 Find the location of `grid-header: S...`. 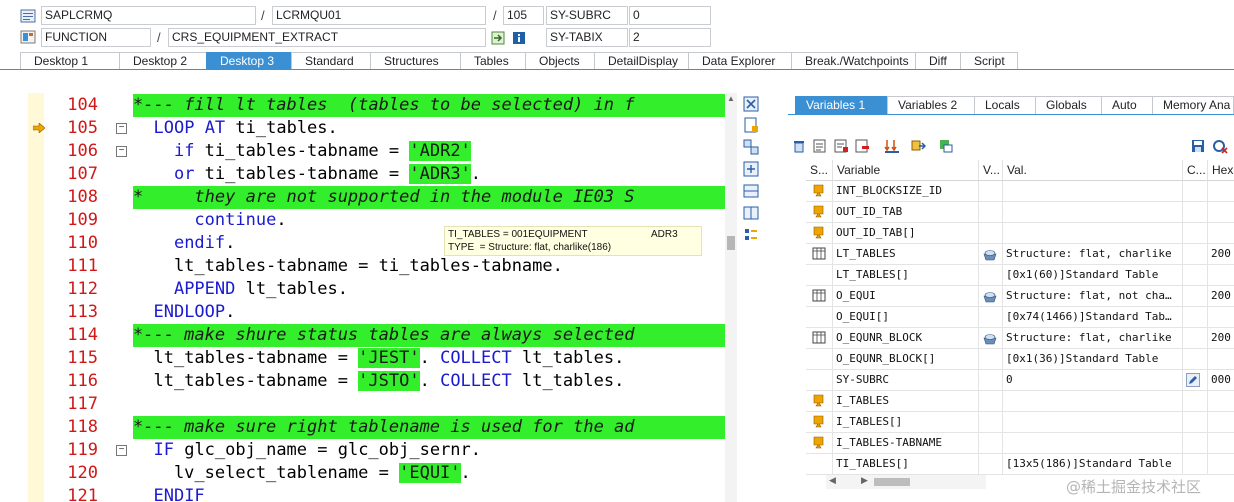

grid-header: S... is located at coordinates (819, 170).